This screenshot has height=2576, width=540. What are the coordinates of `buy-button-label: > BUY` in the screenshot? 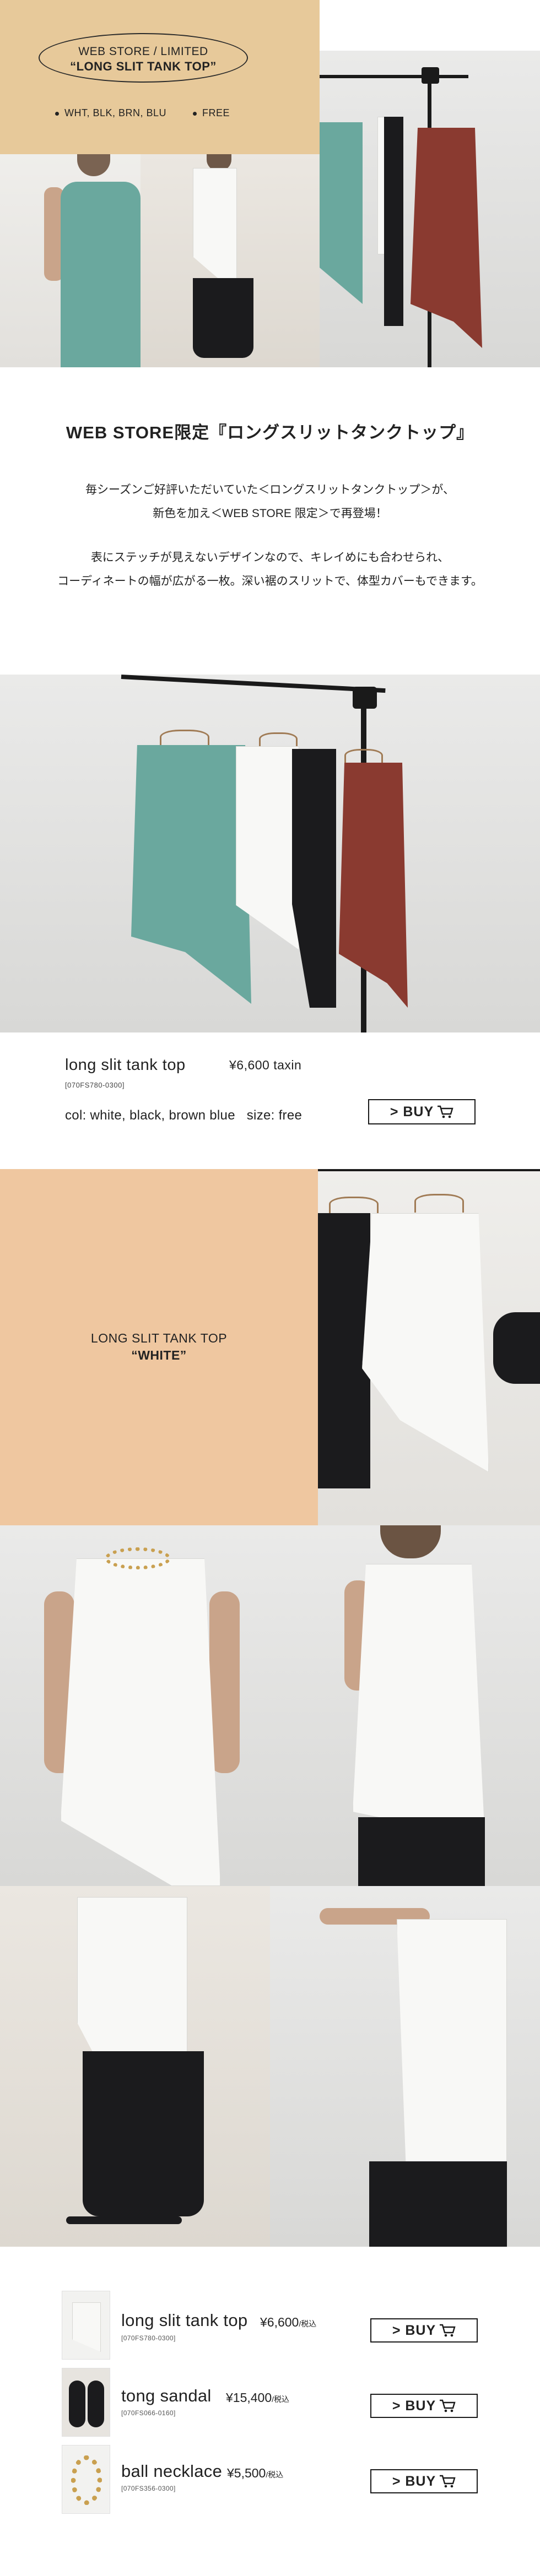 It's located at (412, 1112).